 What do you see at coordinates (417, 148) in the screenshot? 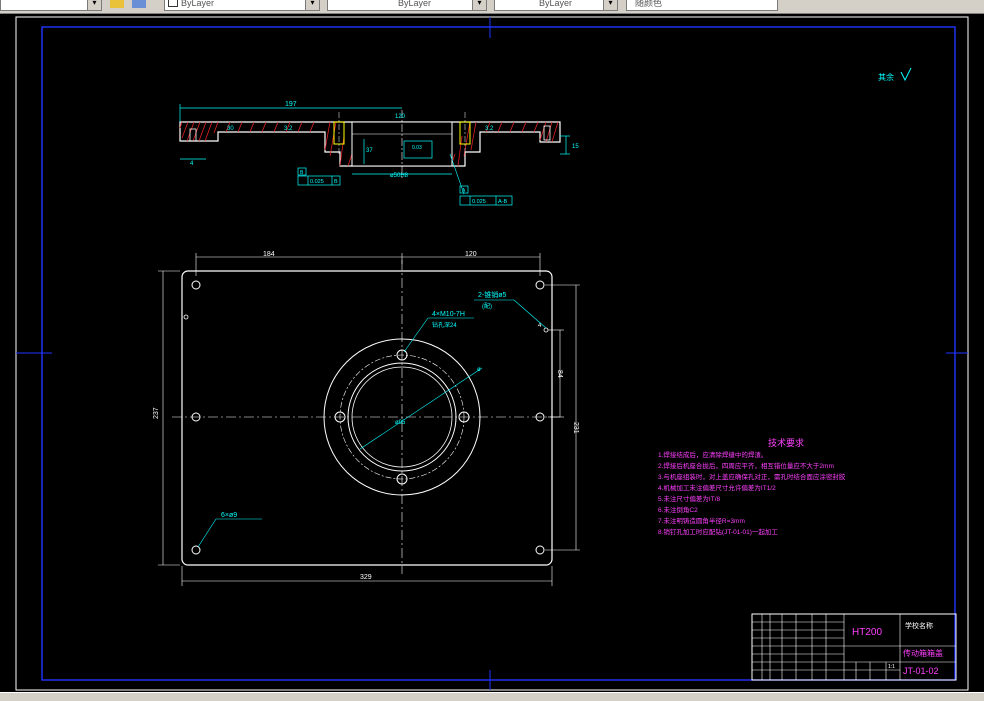
I see `fcf-center: 0.03` at bounding box center [417, 148].